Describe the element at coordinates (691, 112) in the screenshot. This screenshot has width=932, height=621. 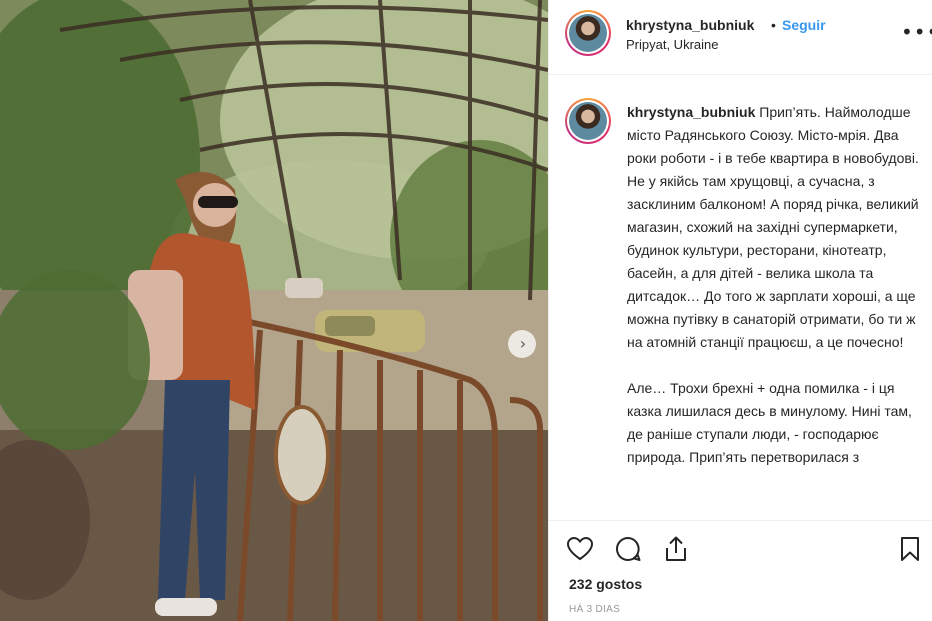
I see `caption-username: khrystyna_bubniuk` at that location.